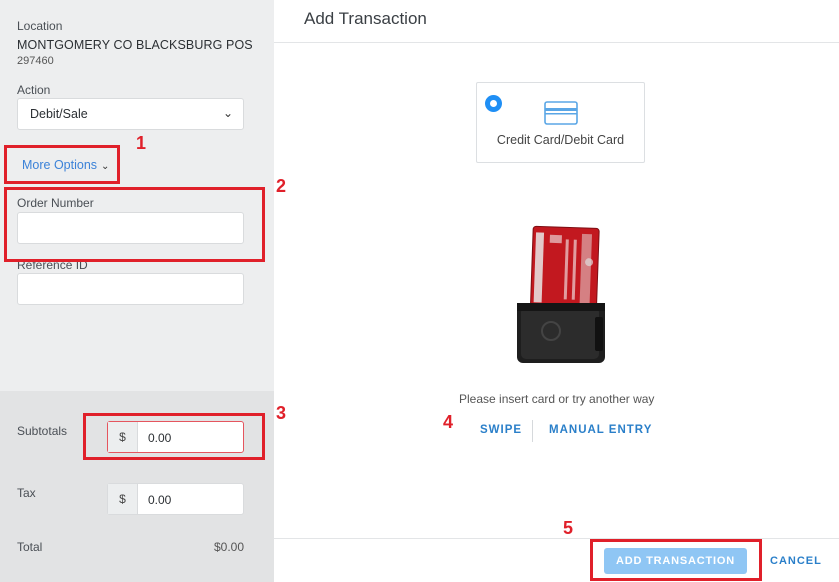 This screenshot has height=582, width=839. What do you see at coordinates (501, 430) in the screenshot?
I see `swipe-button: SWIPE` at bounding box center [501, 430].